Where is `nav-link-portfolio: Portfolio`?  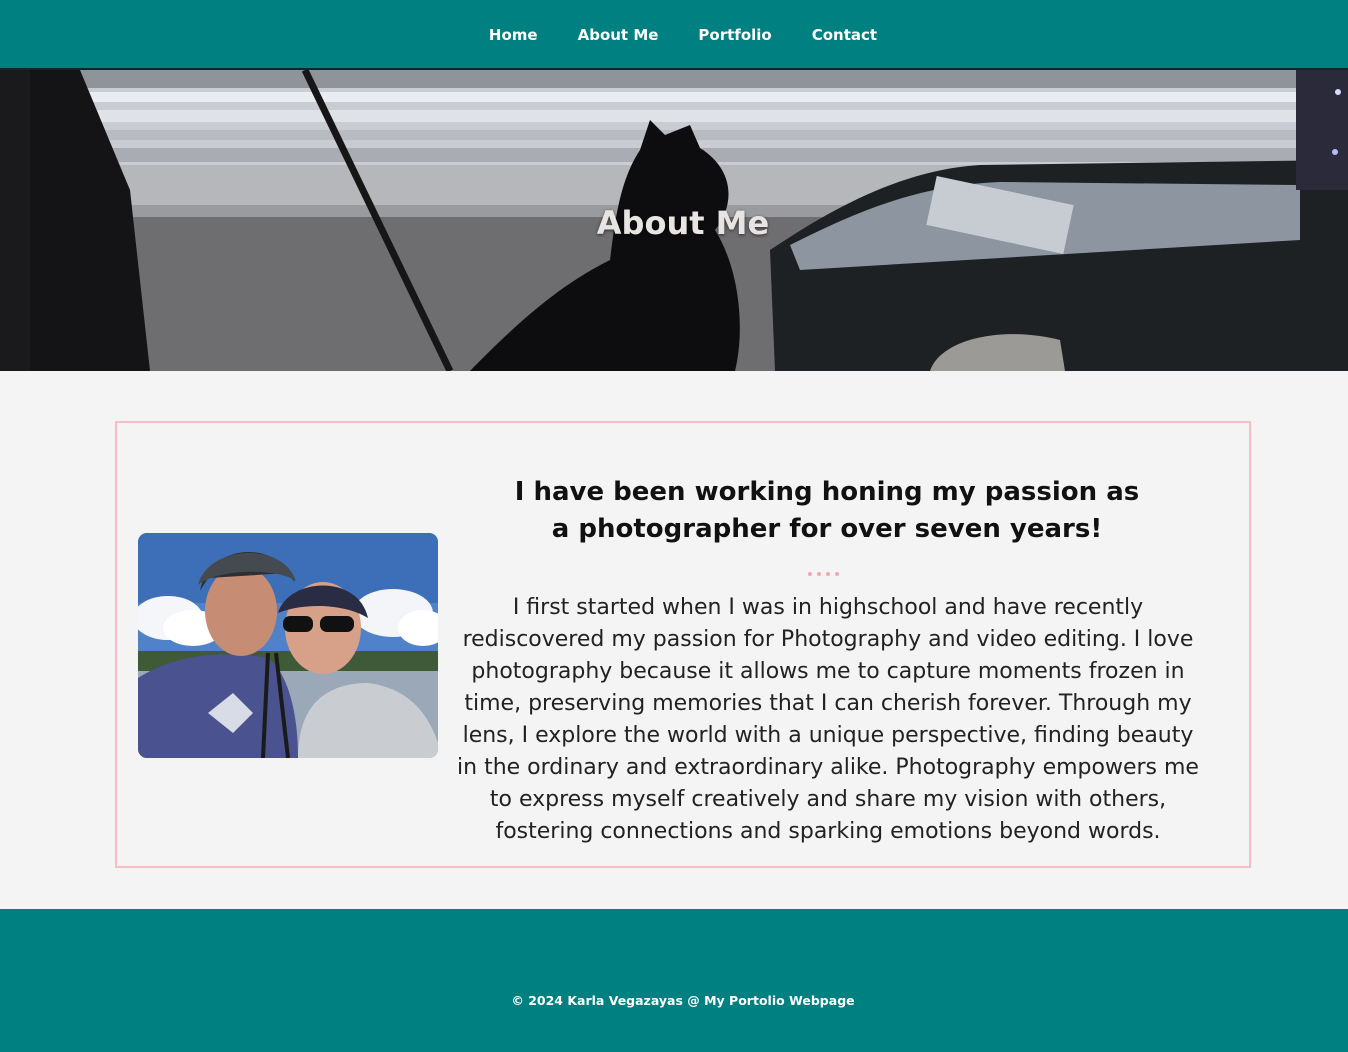
nav-link-portfolio: Portfolio is located at coordinates (734, 35).